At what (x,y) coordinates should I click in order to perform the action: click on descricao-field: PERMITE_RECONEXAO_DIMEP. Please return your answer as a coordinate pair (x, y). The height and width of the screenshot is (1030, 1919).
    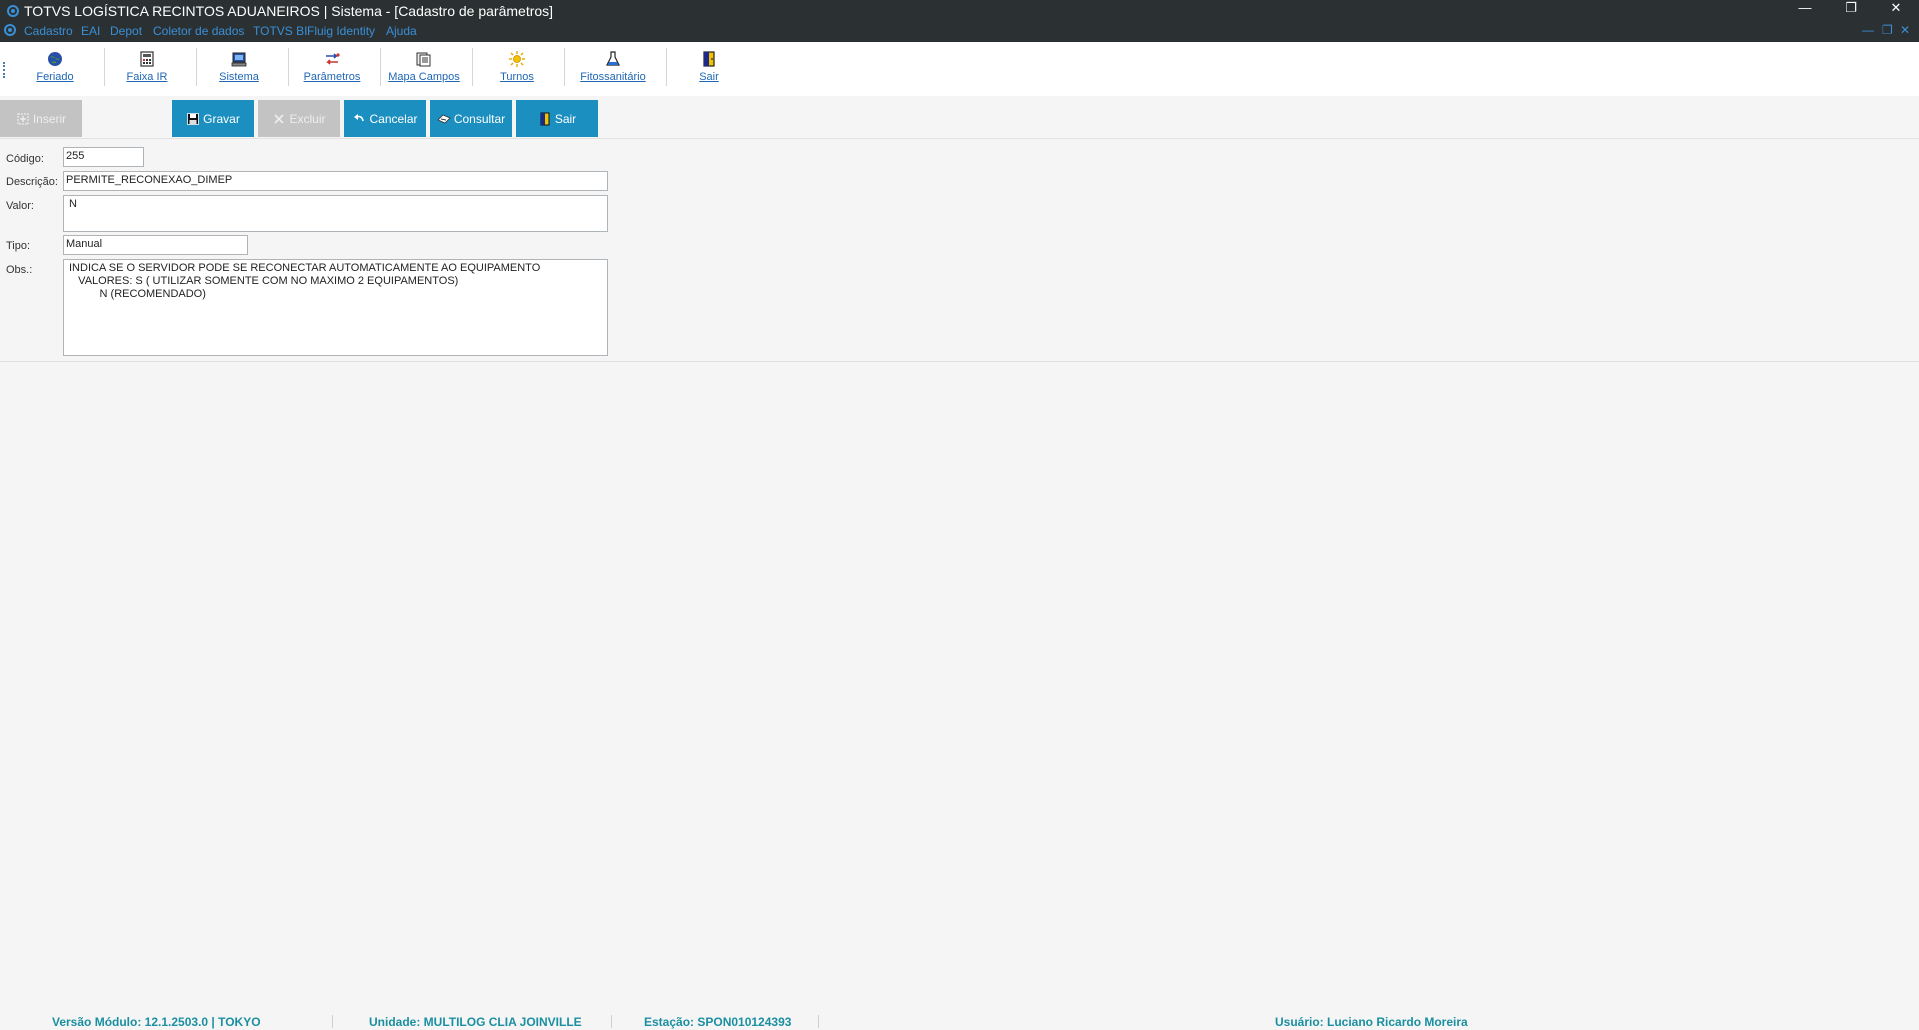
    Looking at the image, I should click on (335, 181).